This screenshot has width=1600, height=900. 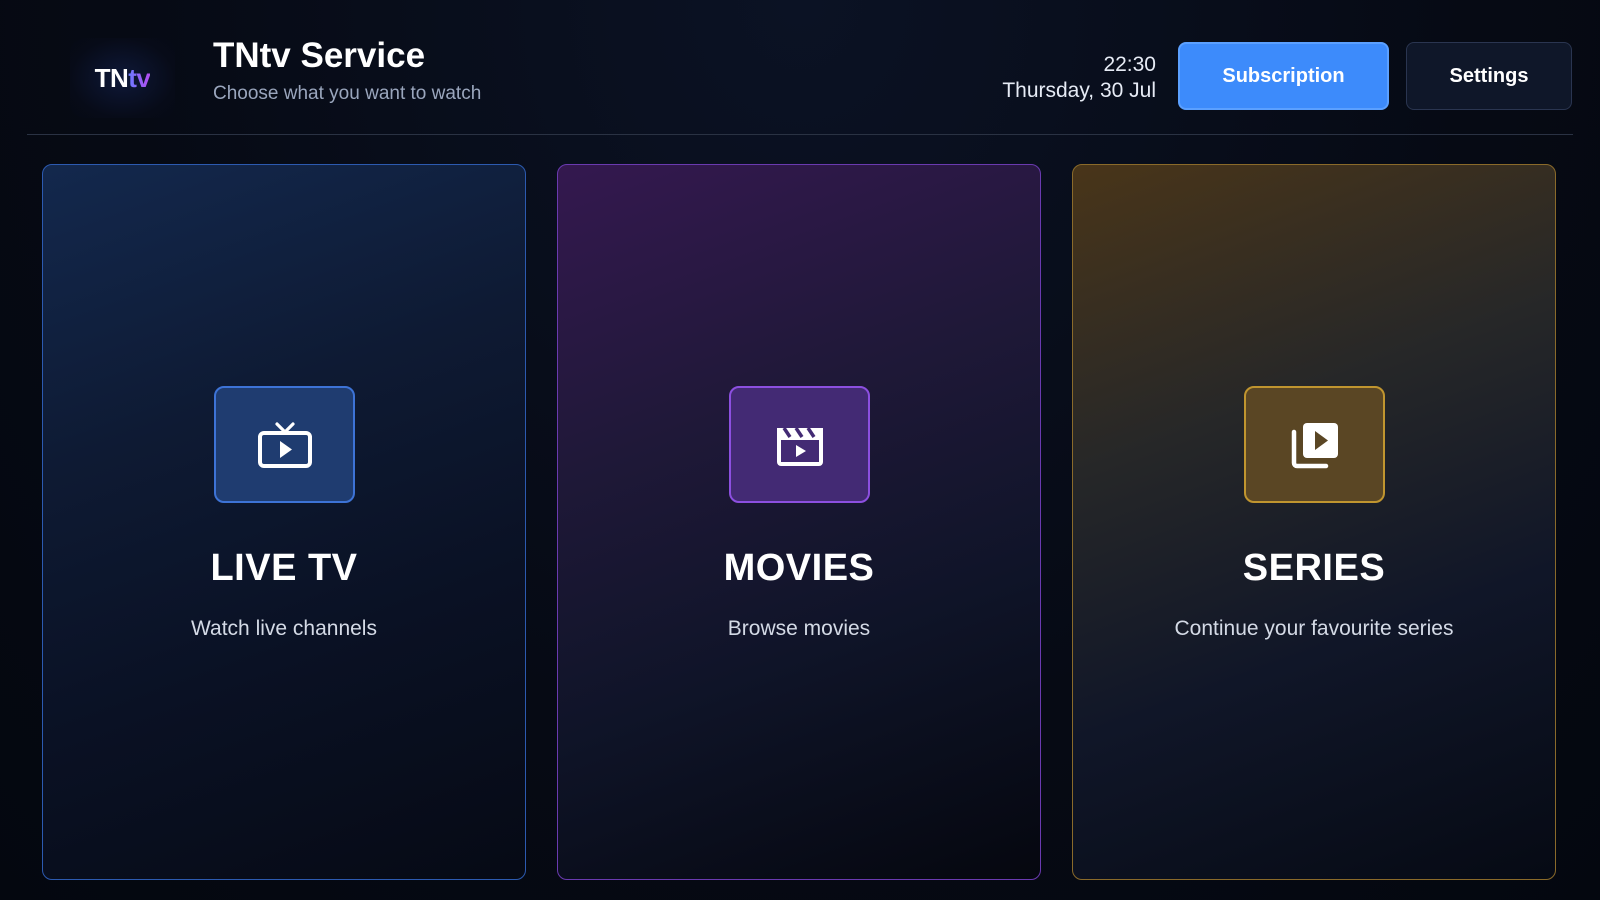 I want to click on page-subtitle: Choose what you want to watch, so click(x=347, y=93).